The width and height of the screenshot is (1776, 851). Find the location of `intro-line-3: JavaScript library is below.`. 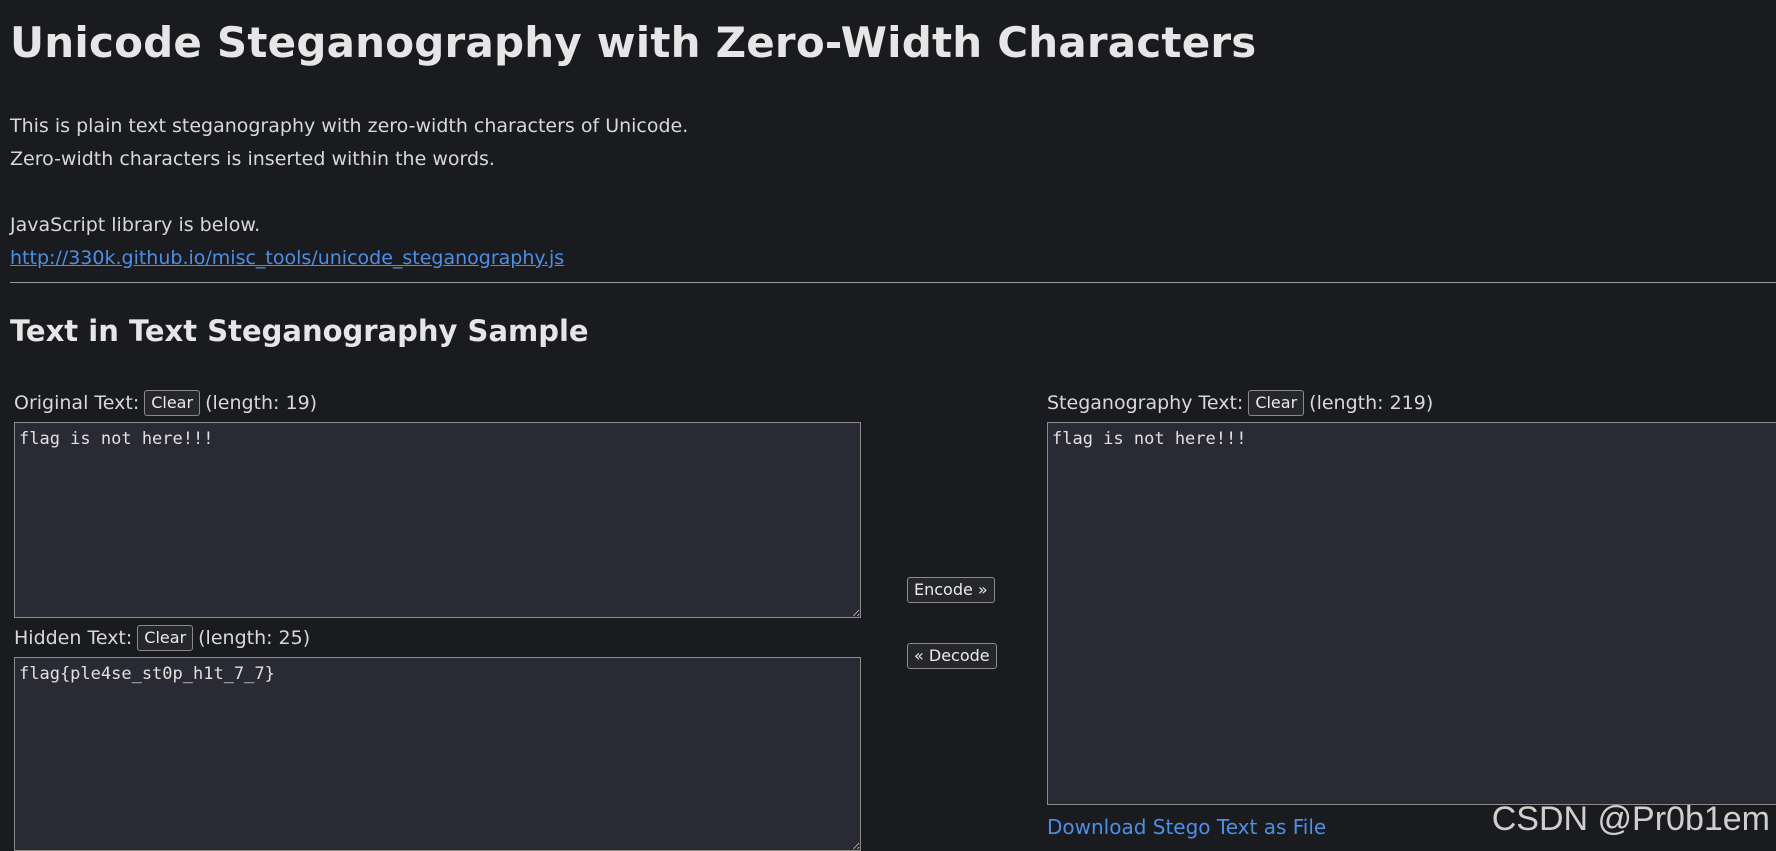

intro-line-3: JavaScript library is below. is located at coordinates (135, 225).